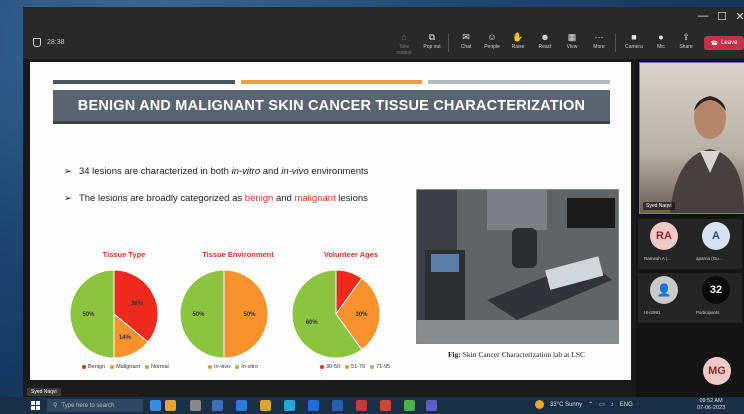 Image resolution: width=744 pixels, height=414 pixels. What do you see at coordinates (337, 405) in the screenshot?
I see `word-icon` at bounding box center [337, 405].